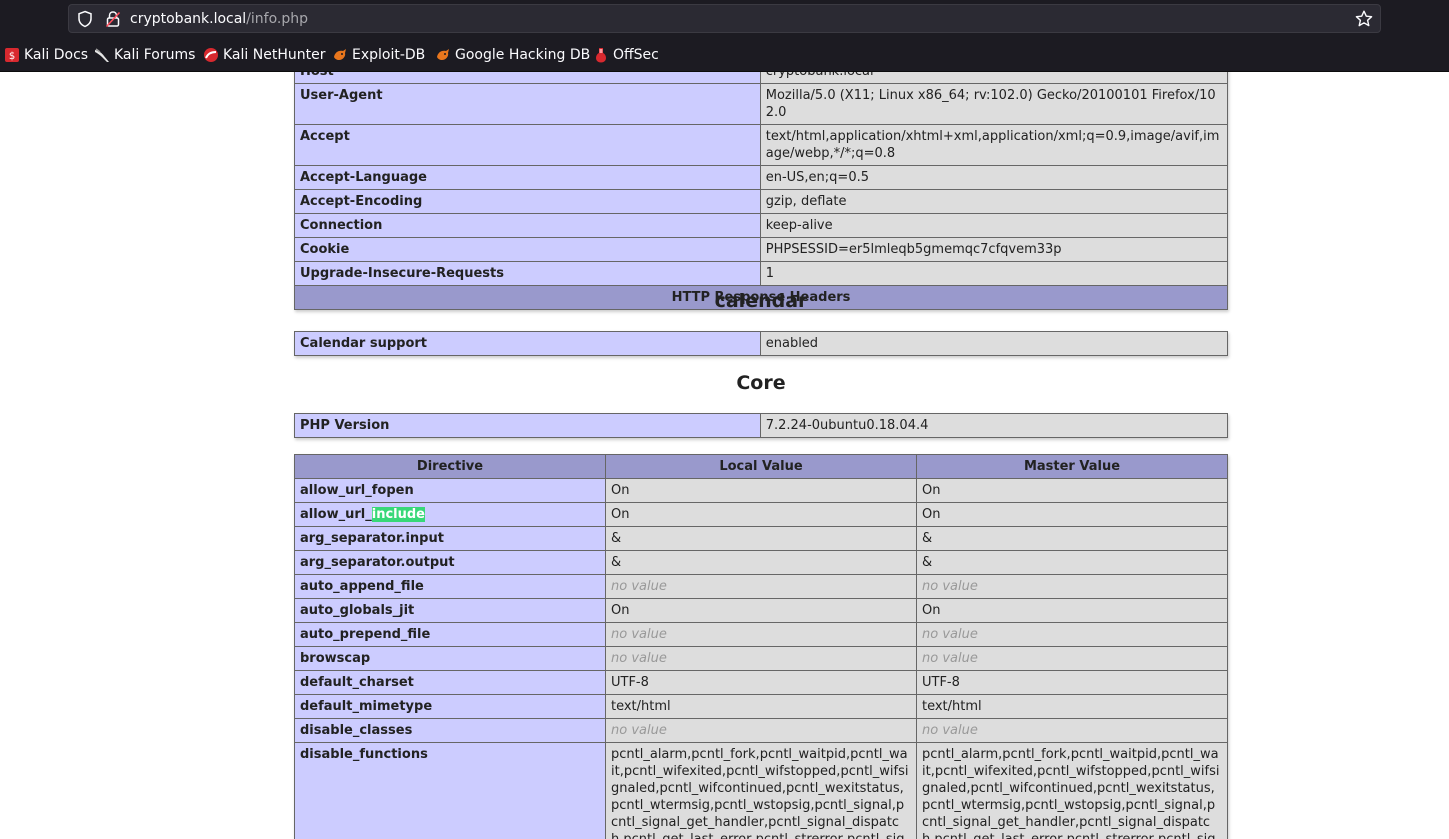 Image resolution: width=1449 pixels, height=839 pixels. I want to click on header-name: Upgrade-Insecure-Requests, so click(527, 273).